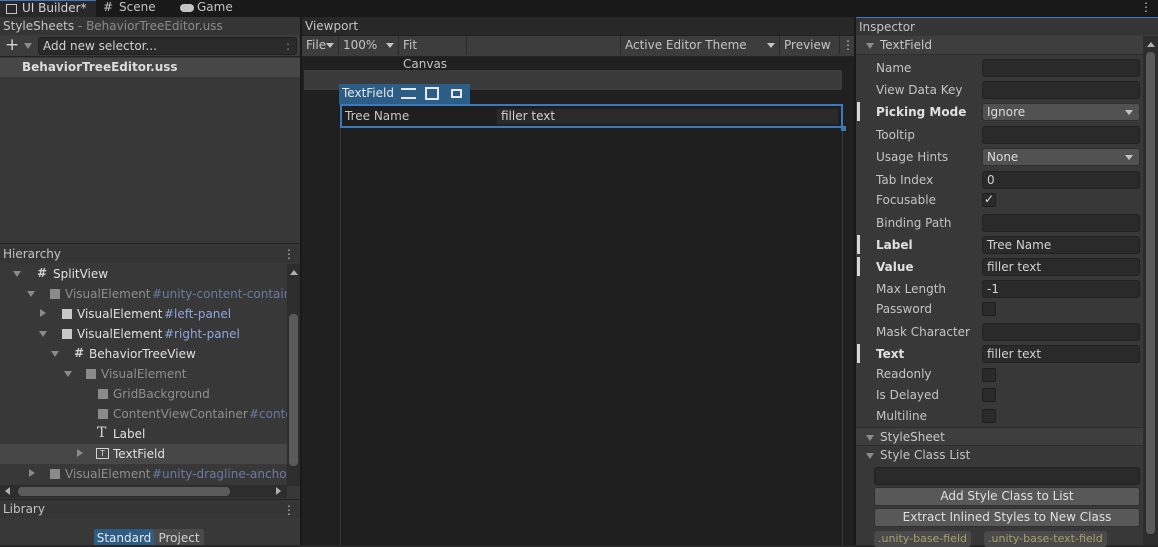 This screenshot has height=547, width=1158. I want to click on inspector-vscrollbar, so click(1150, 290).